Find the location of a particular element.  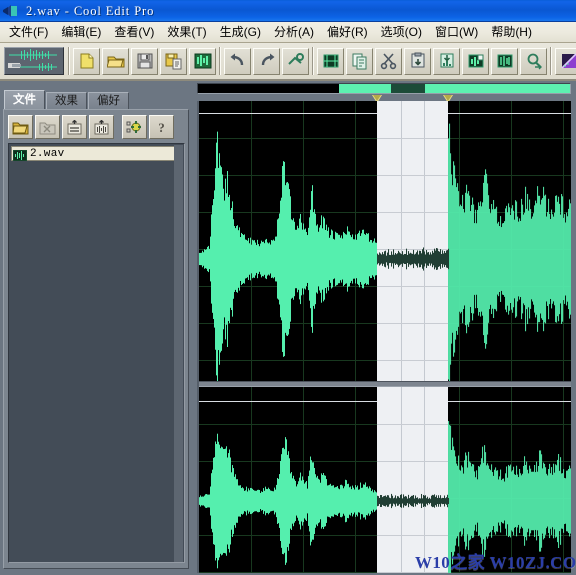

redo-button is located at coordinates (266, 61).